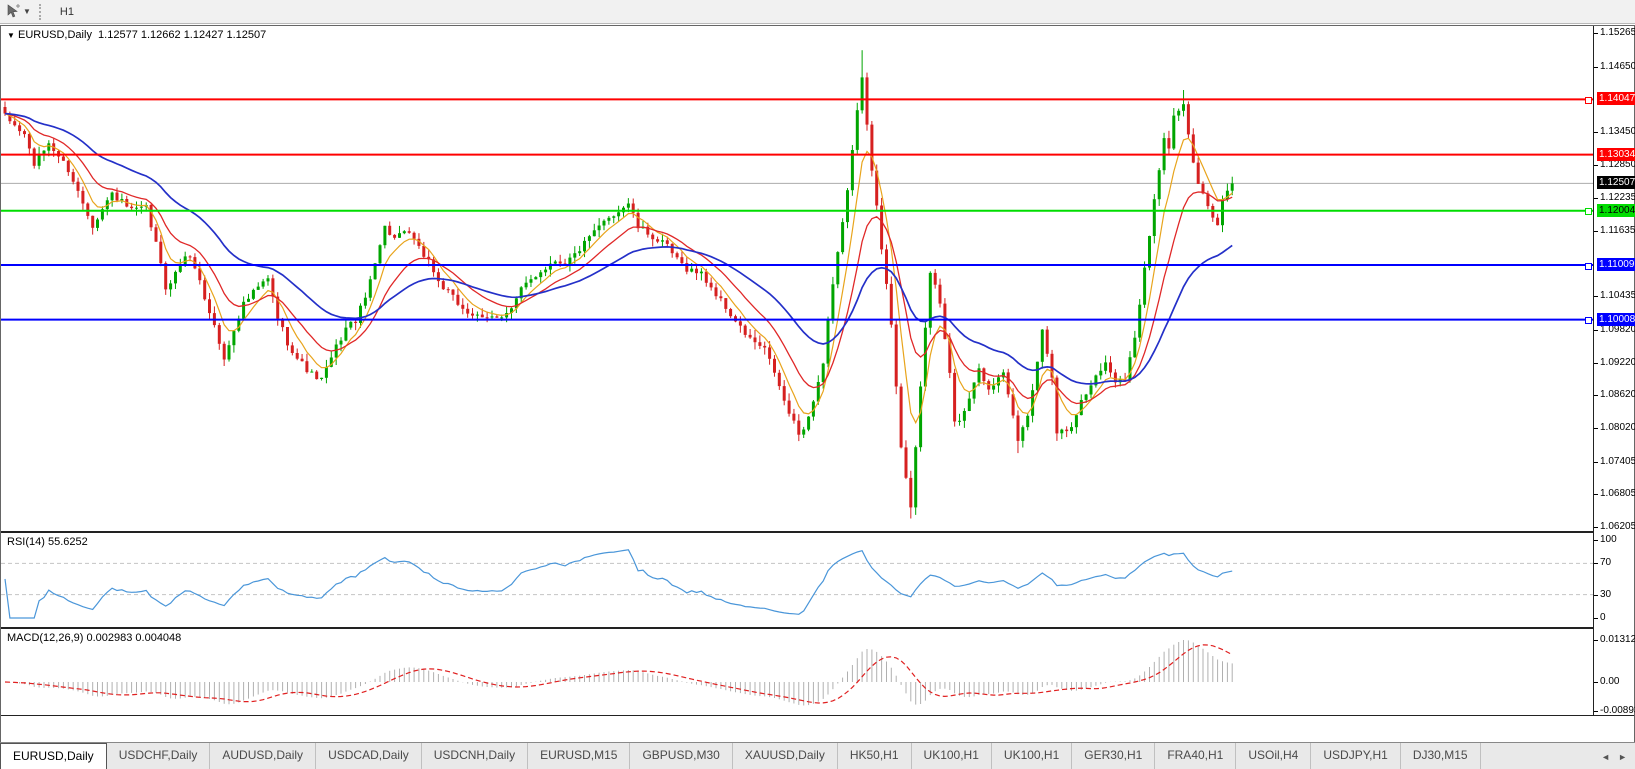 Image resolution: width=1635 pixels, height=769 pixels. Describe the element at coordinates (369, 756) in the screenshot. I see `chart-tab-usdcad-daily: USDCAD,Daily` at that location.